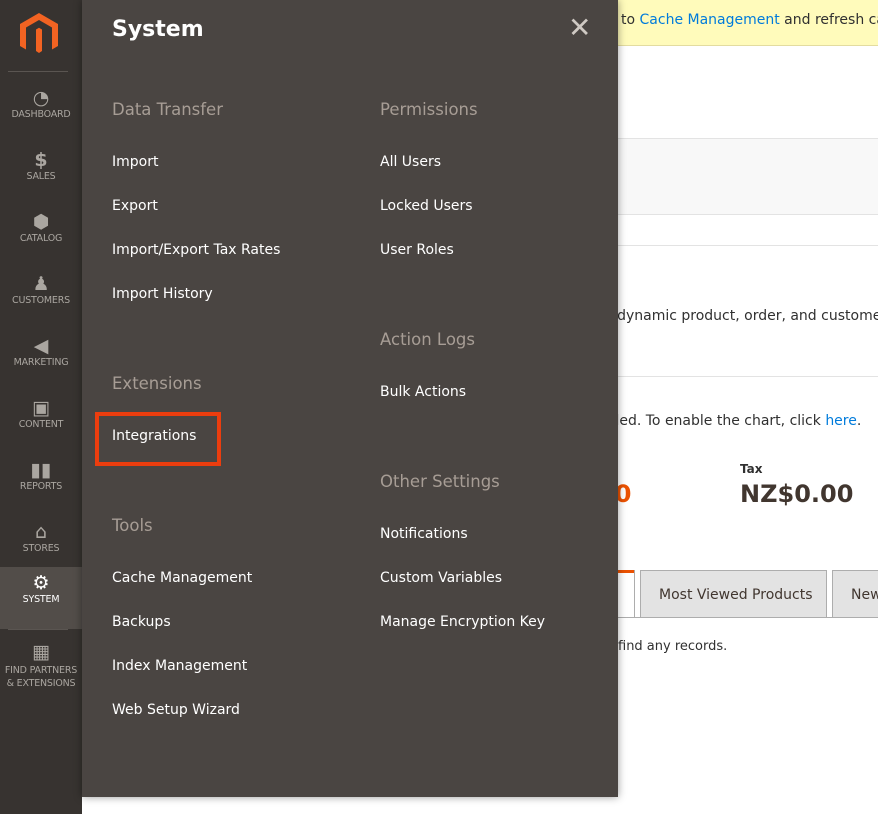  What do you see at coordinates (135, 162) in the screenshot?
I see `menu-item-import: Import` at bounding box center [135, 162].